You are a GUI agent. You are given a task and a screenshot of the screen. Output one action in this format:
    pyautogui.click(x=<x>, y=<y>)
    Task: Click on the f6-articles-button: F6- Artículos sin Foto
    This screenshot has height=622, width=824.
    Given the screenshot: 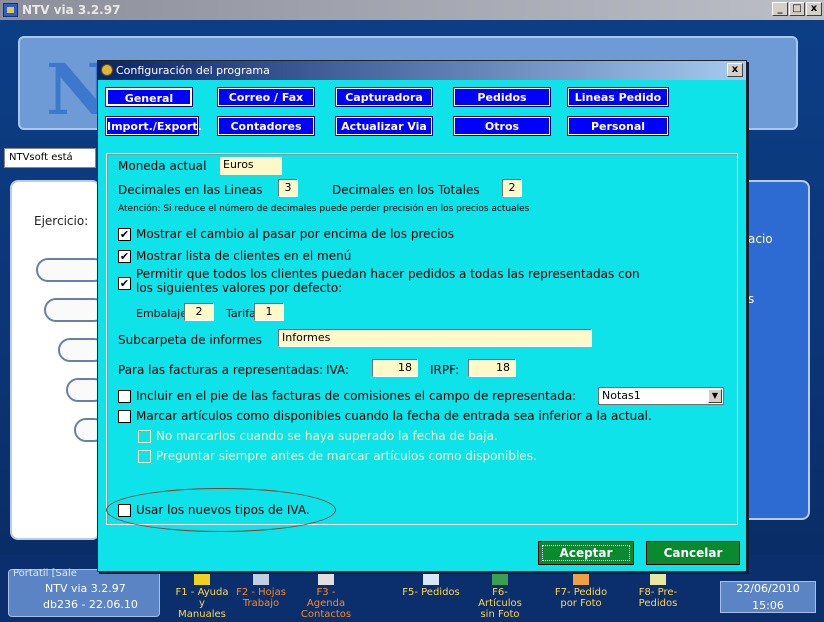 What is the action you would take?
    pyautogui.click(x=500, y=595)
    